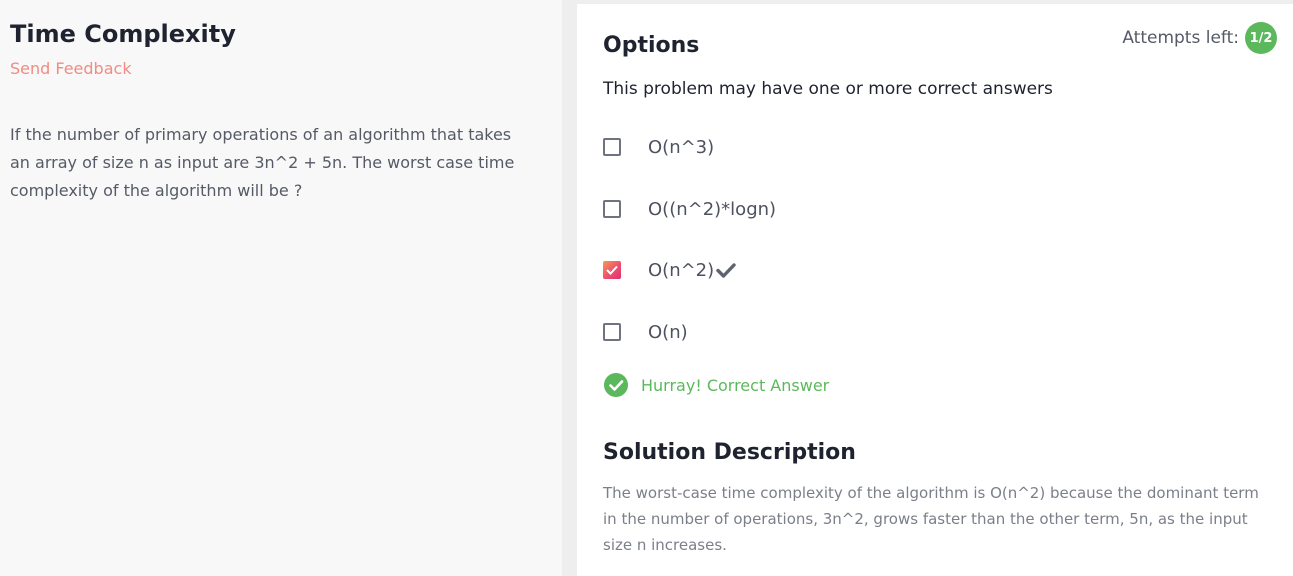 This screenshot has width=1293, height=576. I want to click on option-4-label: O(n), so click(668, 332).